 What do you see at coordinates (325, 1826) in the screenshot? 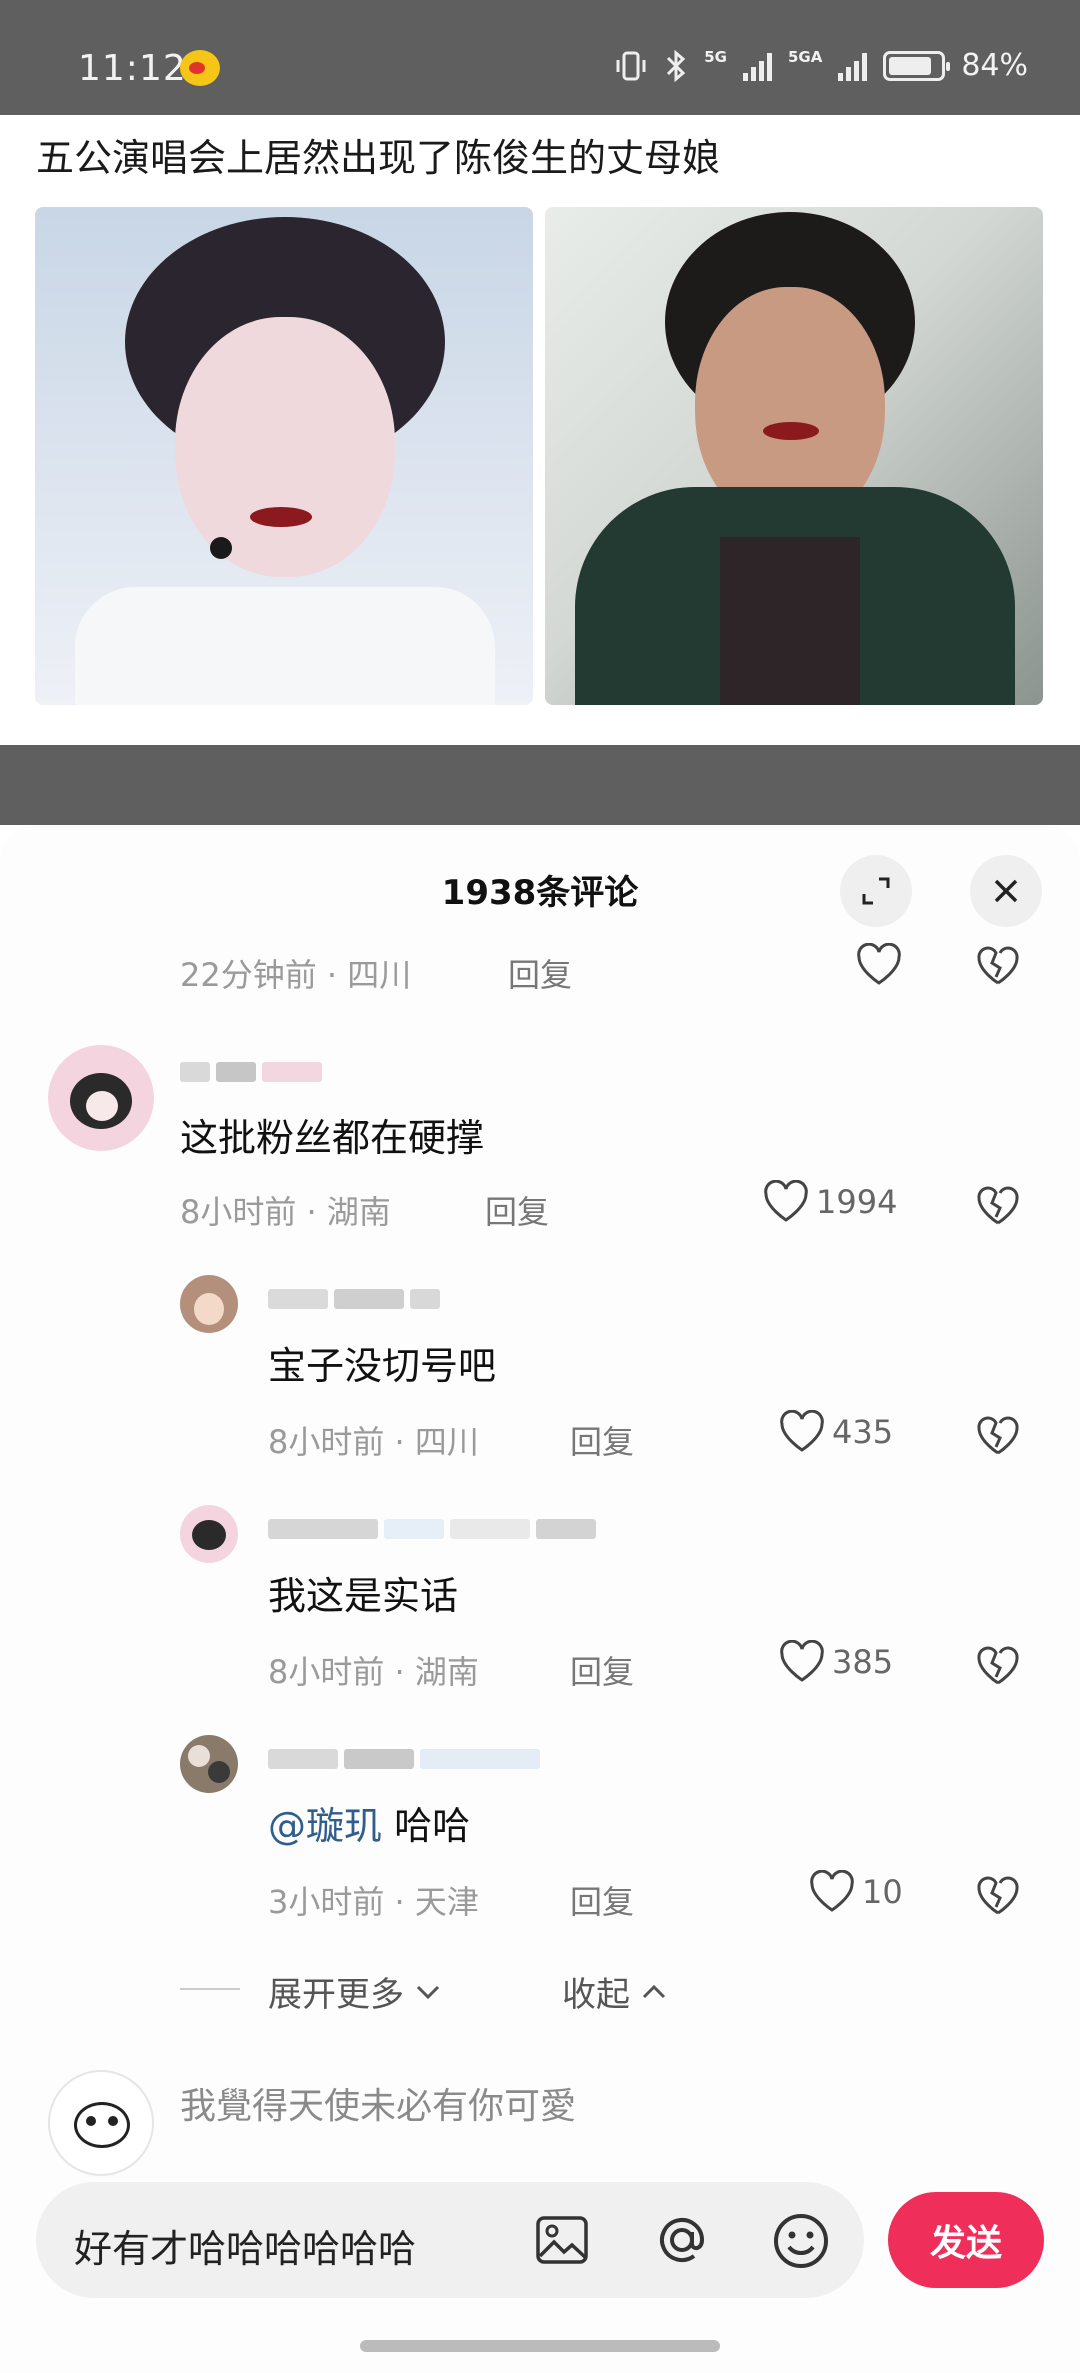
I see `mention-link: @璇玑` at bounding box center [325, 1826].